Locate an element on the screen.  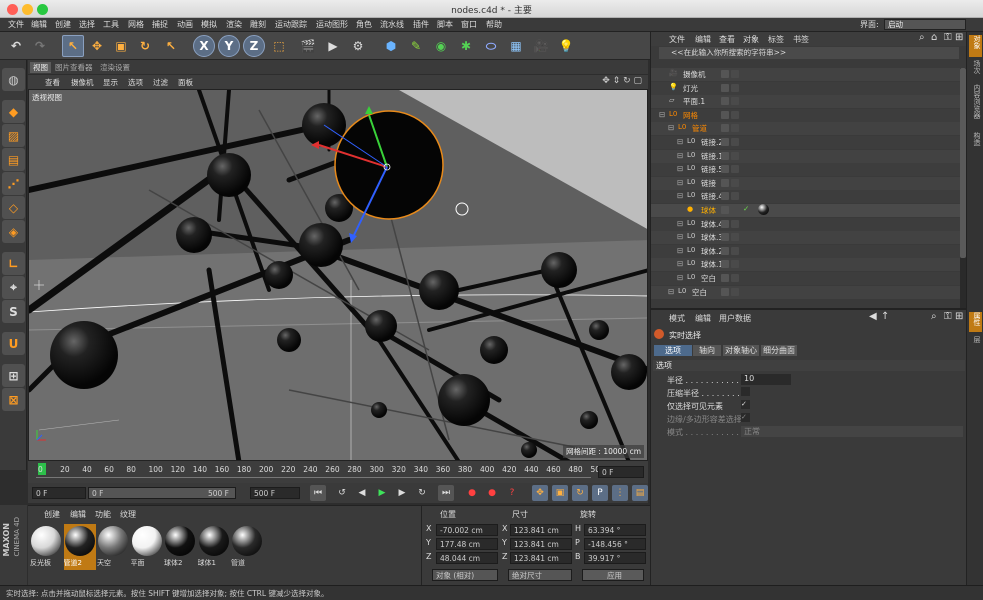
render-settings-icon: ⚙ is located at coordinates (358, 46).